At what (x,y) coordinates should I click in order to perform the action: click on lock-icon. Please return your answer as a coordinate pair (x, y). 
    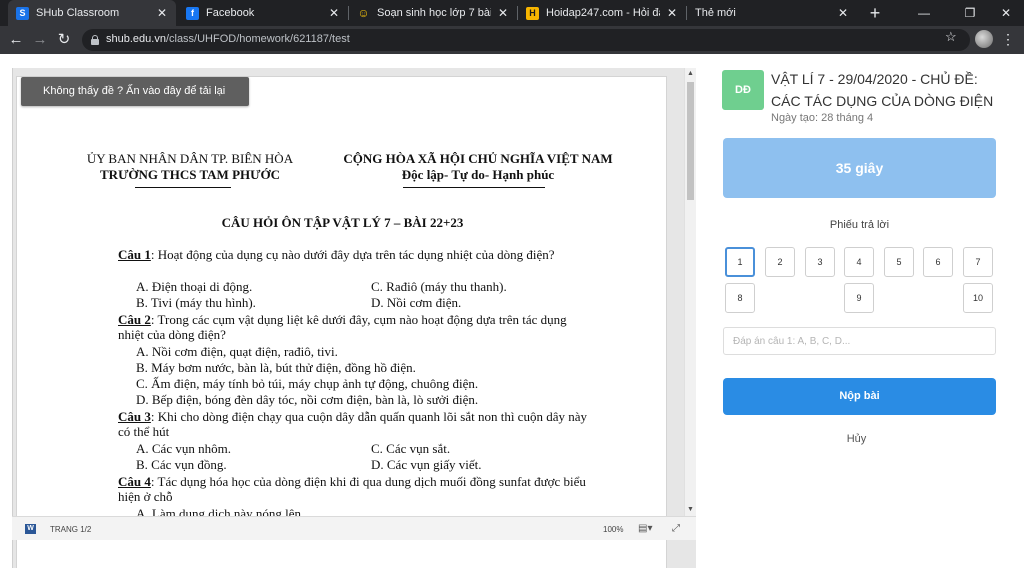
    Looking at the image, I should click on (95, 40).